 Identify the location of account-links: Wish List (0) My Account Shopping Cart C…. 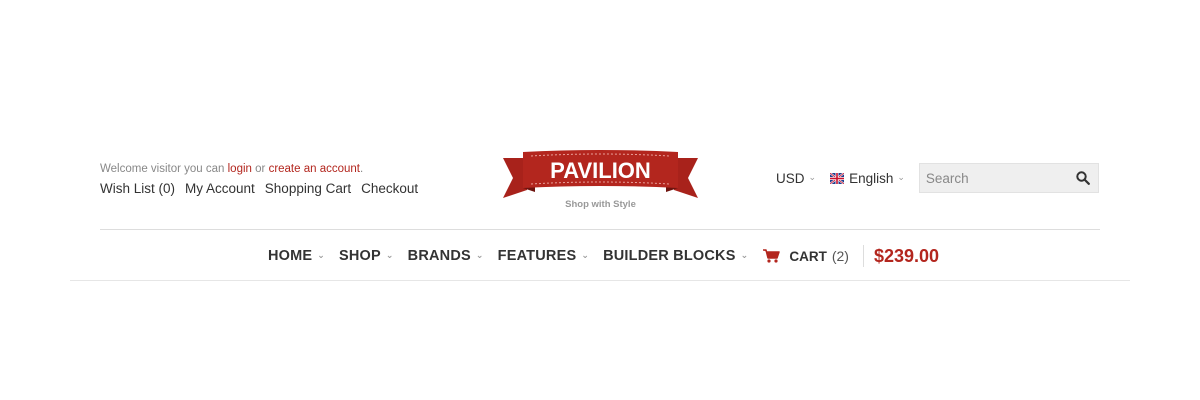
(259, 188).